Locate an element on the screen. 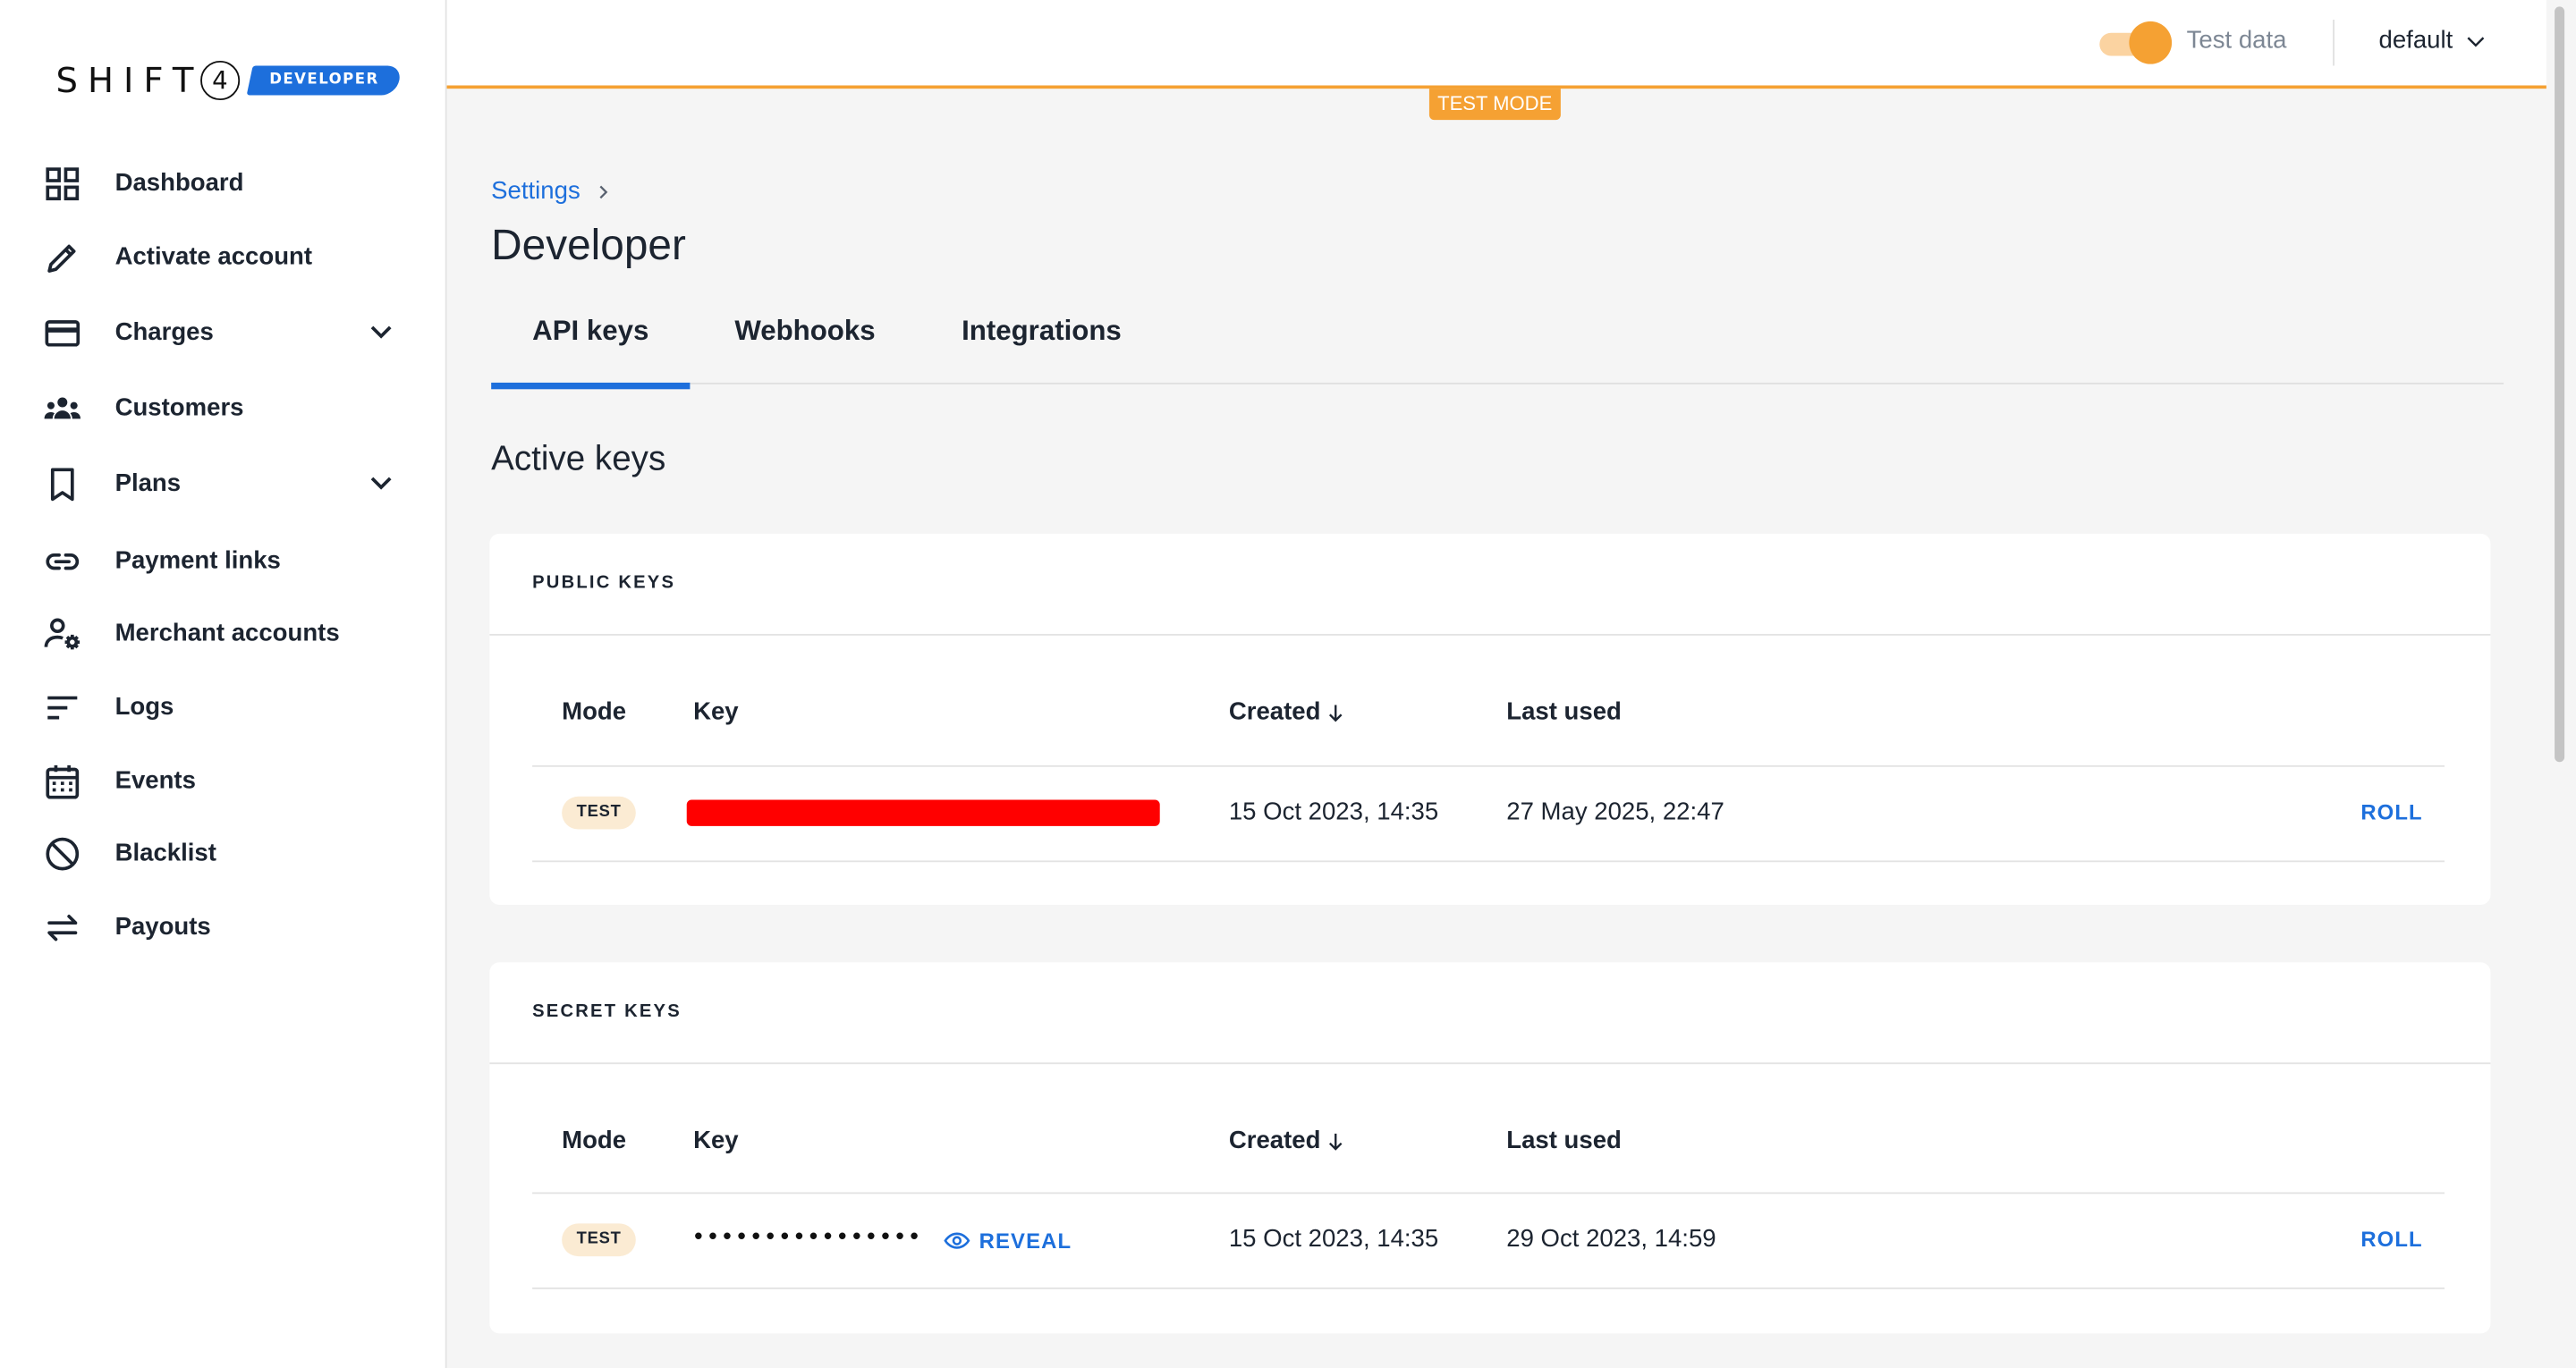 This screenshot has width=2576, height=1368. sidebar-item-payment-links: Payment links is located at coordinates (222, 559).